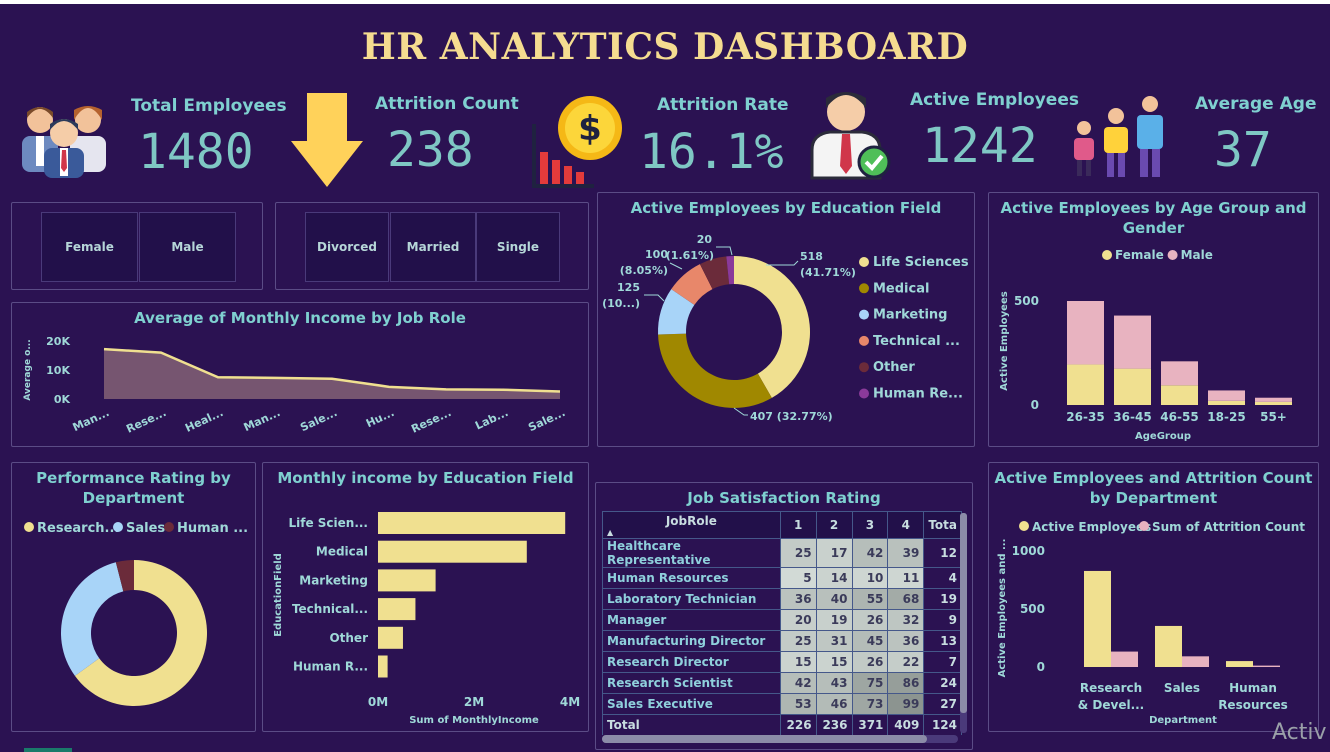 Image resolution: width=1330 pixels, height=752 pixels. Describe the element at coordinates (628, 287) in the screenshot. I see `data-label: 125` at that location.